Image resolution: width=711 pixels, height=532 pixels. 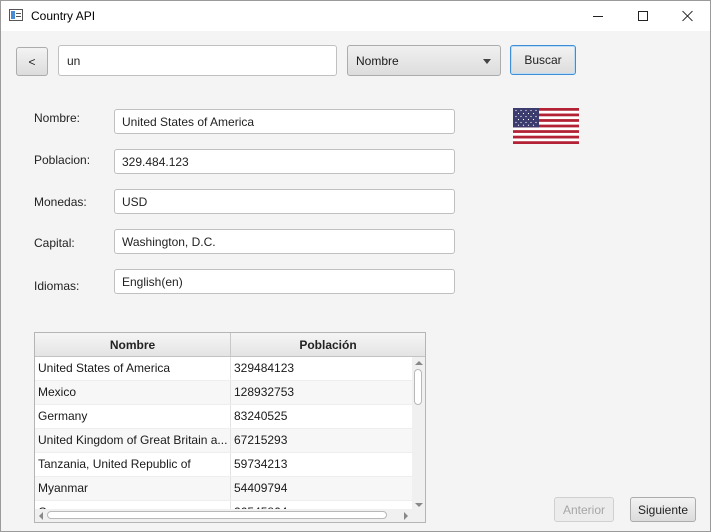 I want to click on population-label: Poblacion:, so click(x=62, y=160).